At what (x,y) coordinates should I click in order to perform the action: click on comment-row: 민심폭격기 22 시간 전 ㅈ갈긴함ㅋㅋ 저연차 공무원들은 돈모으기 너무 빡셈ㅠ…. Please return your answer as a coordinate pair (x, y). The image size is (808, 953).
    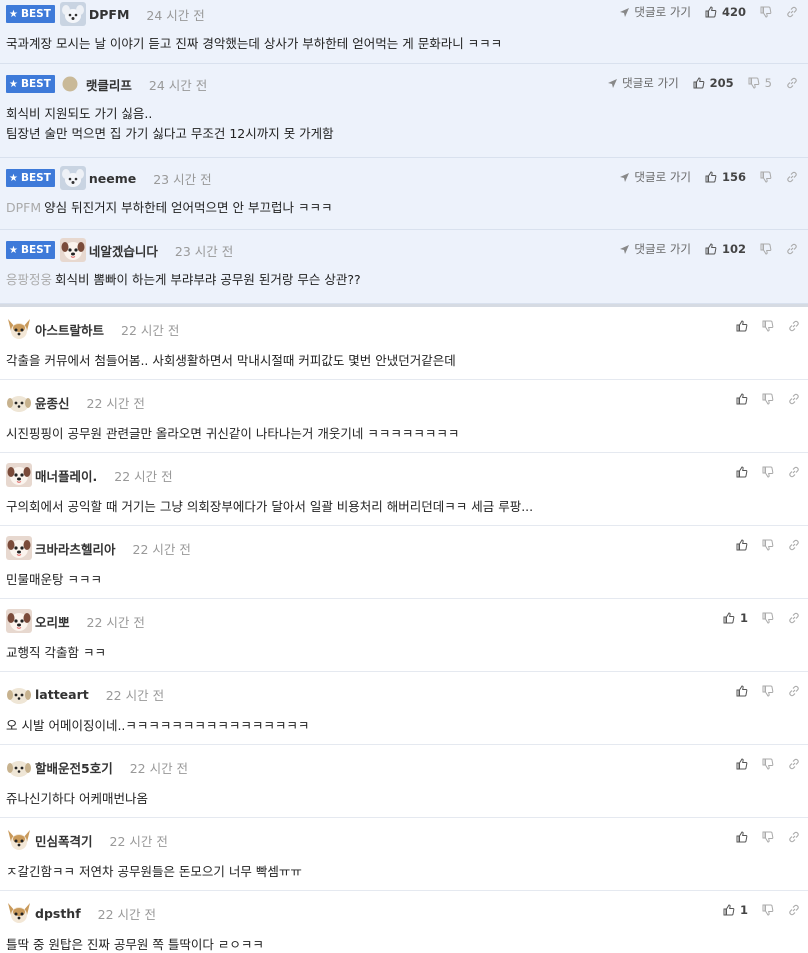
    Looking at the image, I should click on (404, 854).